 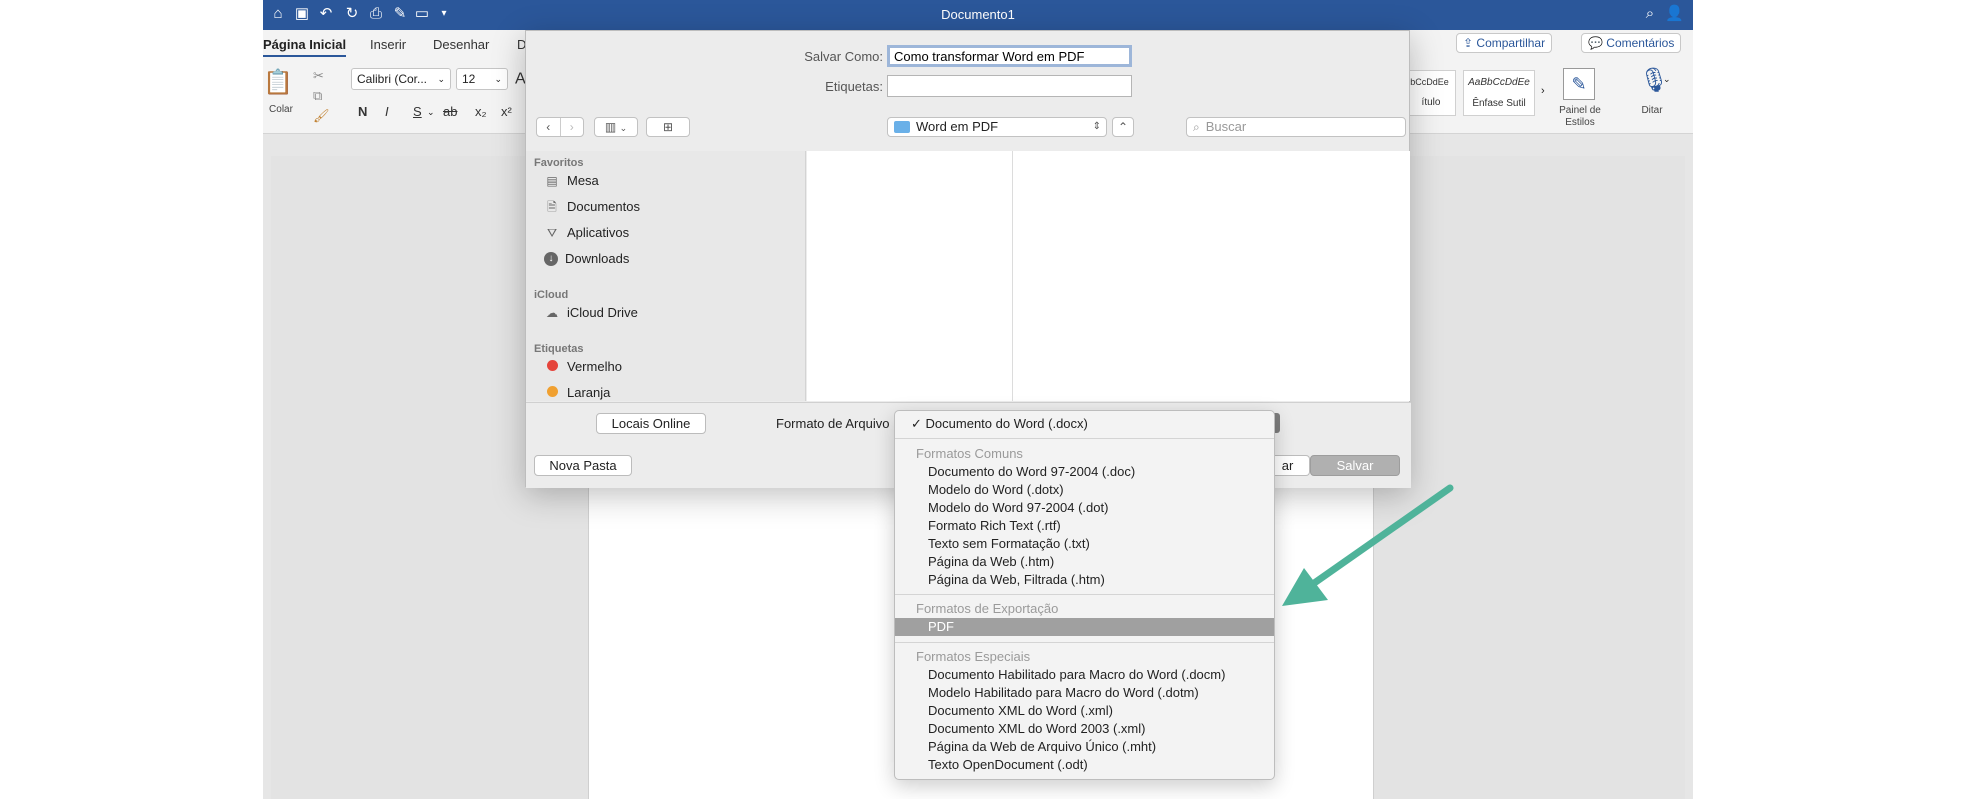 What do you see at coordinates (1084, 627) in the screenshot?
I see `menu-item-pdf: PDF` at bounding box center [1084, 627].